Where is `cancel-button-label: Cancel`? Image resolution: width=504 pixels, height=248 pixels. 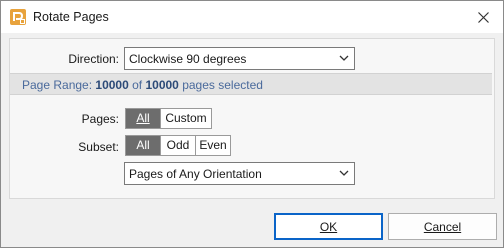 cancel-button-label: Cancel is located at coordinates (442, 227).